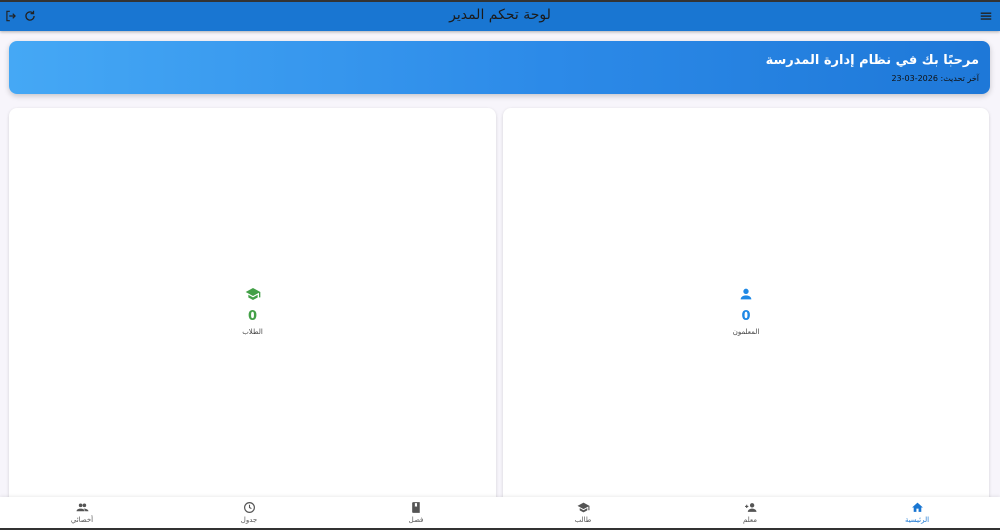  I want to click on nav-item-student: طالب, so click(583, 512).